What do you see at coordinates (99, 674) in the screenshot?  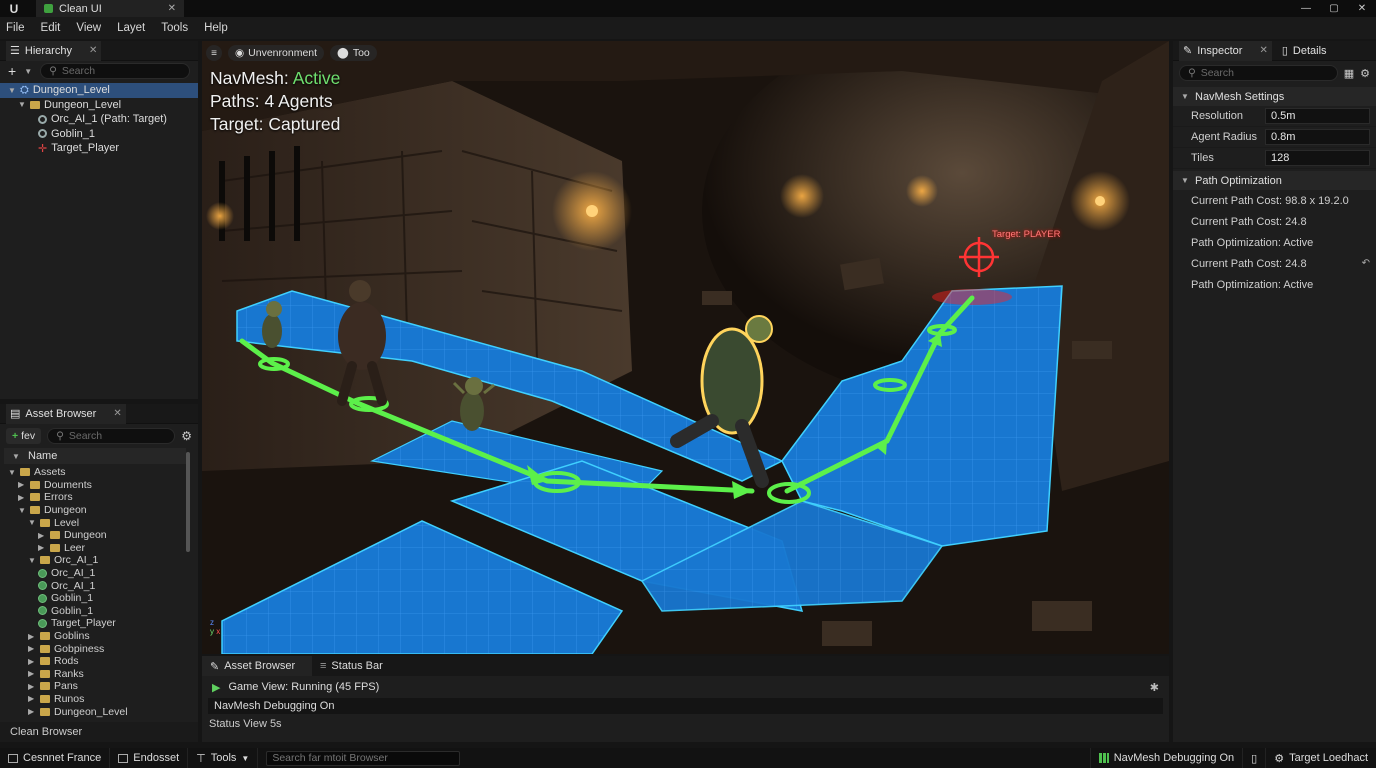 I see `asset-tree-item: ▶ Ranks` at bounding box center [99, 674].